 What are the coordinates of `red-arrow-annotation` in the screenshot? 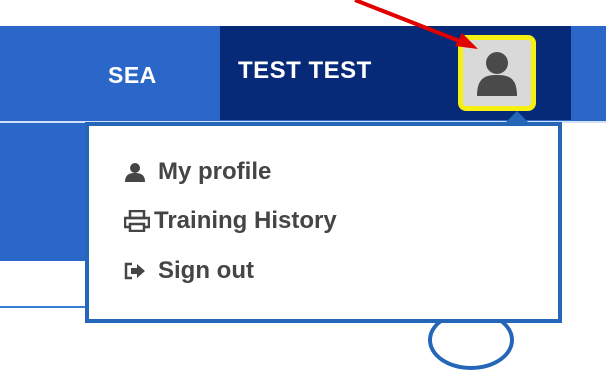 It's located at (416, 24).